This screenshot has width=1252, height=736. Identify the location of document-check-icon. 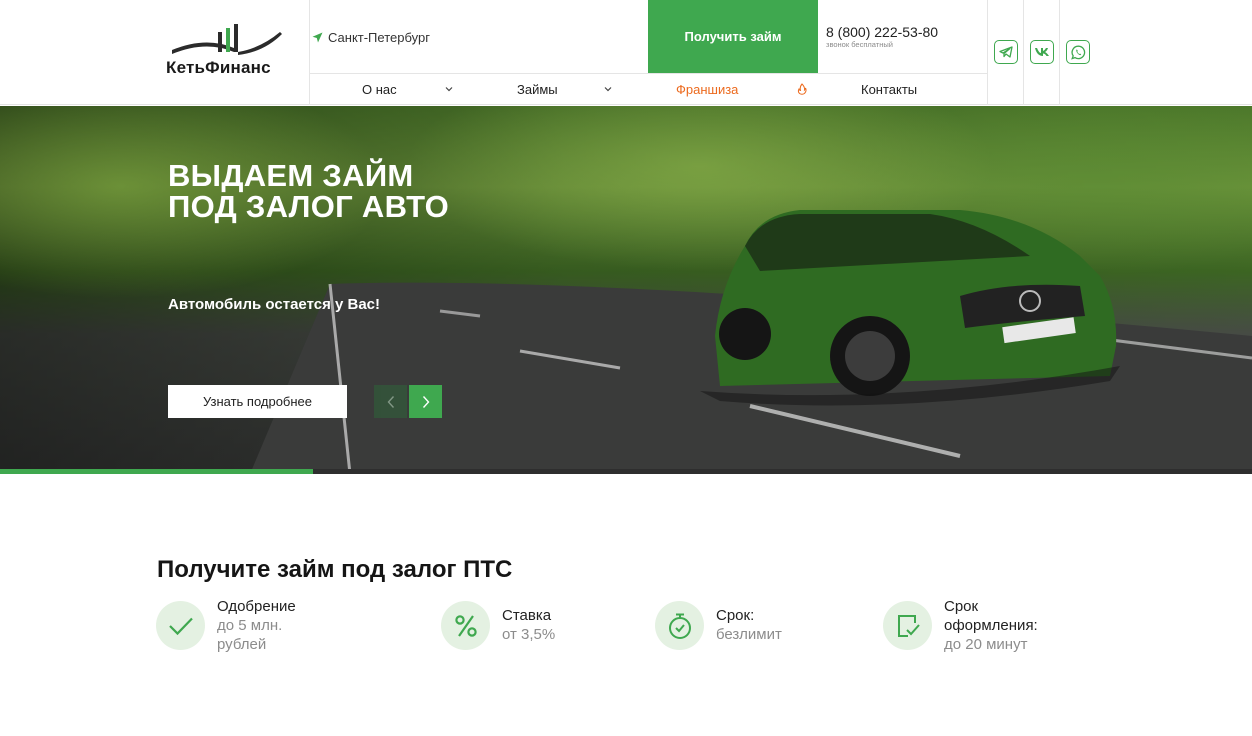
(908, 625).